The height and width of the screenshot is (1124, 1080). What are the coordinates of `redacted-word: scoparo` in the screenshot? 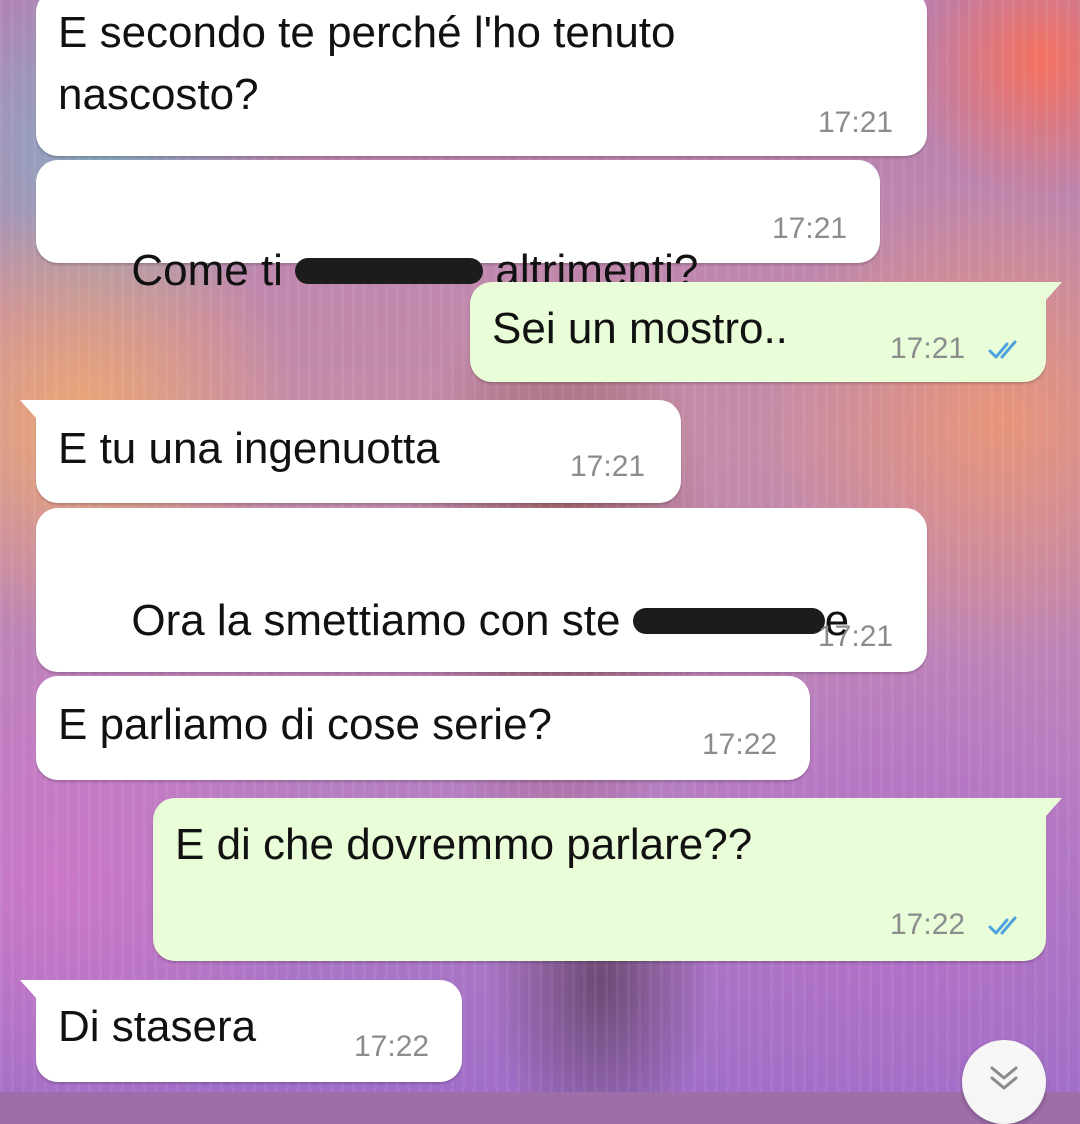 It's located at (389, 271).